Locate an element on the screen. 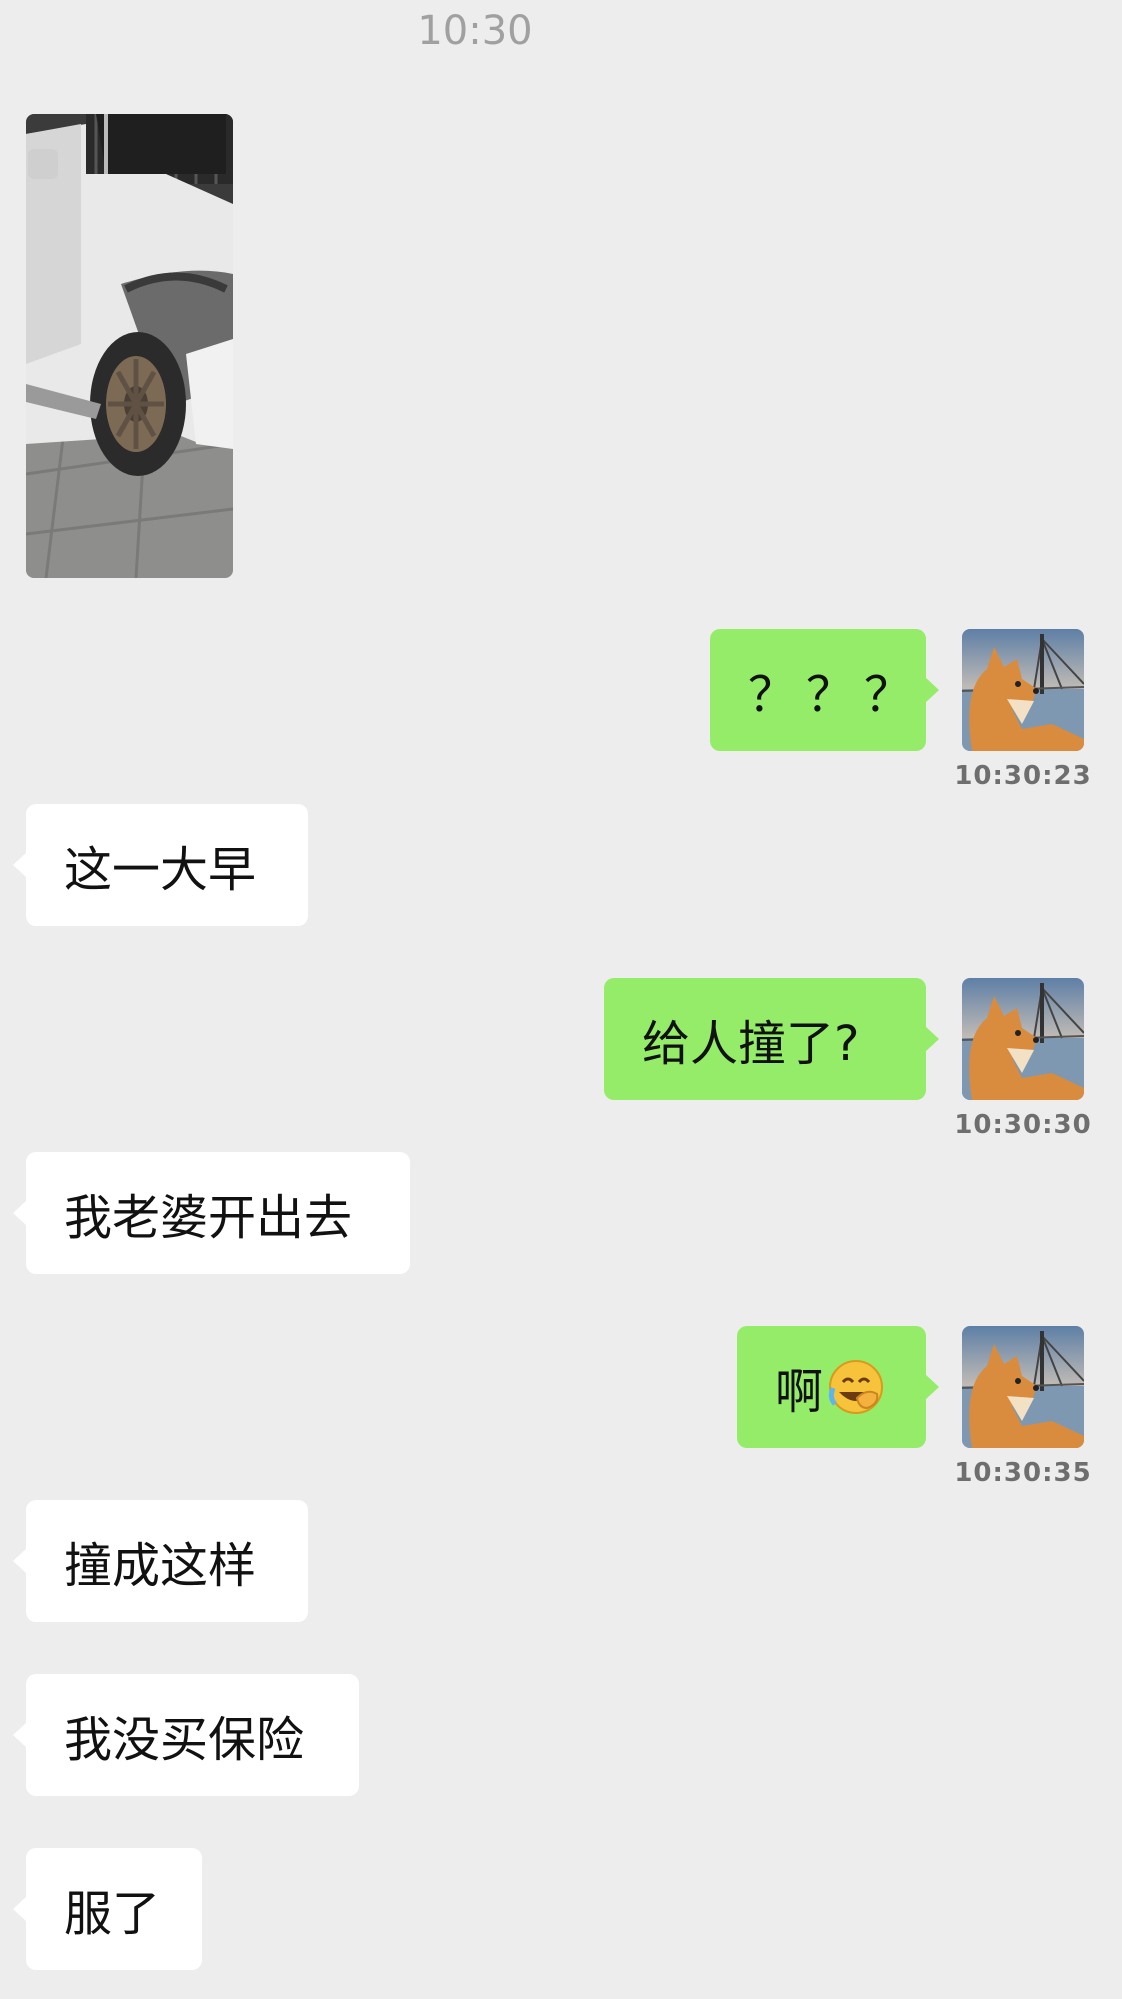  incoming-message-bubble: 撞成这样 is located at coordinates (160, 1561).